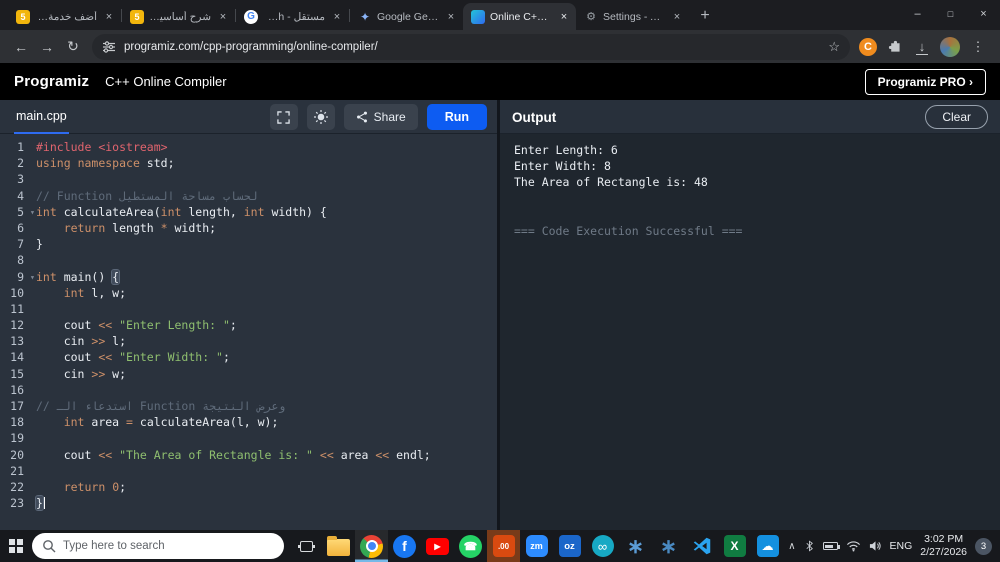 Image resolution: width=1000 pixels, height=562 pixels. I want to click on task-view-button, so click(306, 546).